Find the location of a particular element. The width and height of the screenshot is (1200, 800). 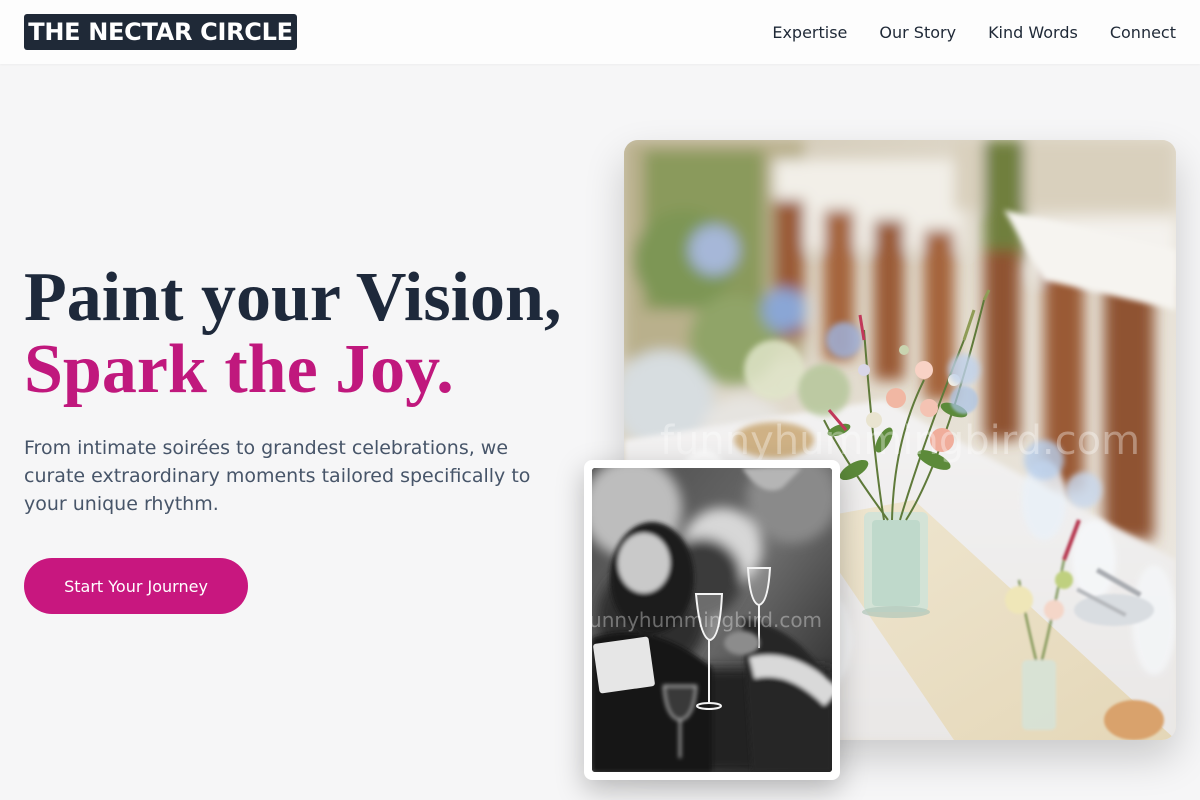

main-photo-watermark: funnyhummingbird.com is located at coordinates (900, 441).